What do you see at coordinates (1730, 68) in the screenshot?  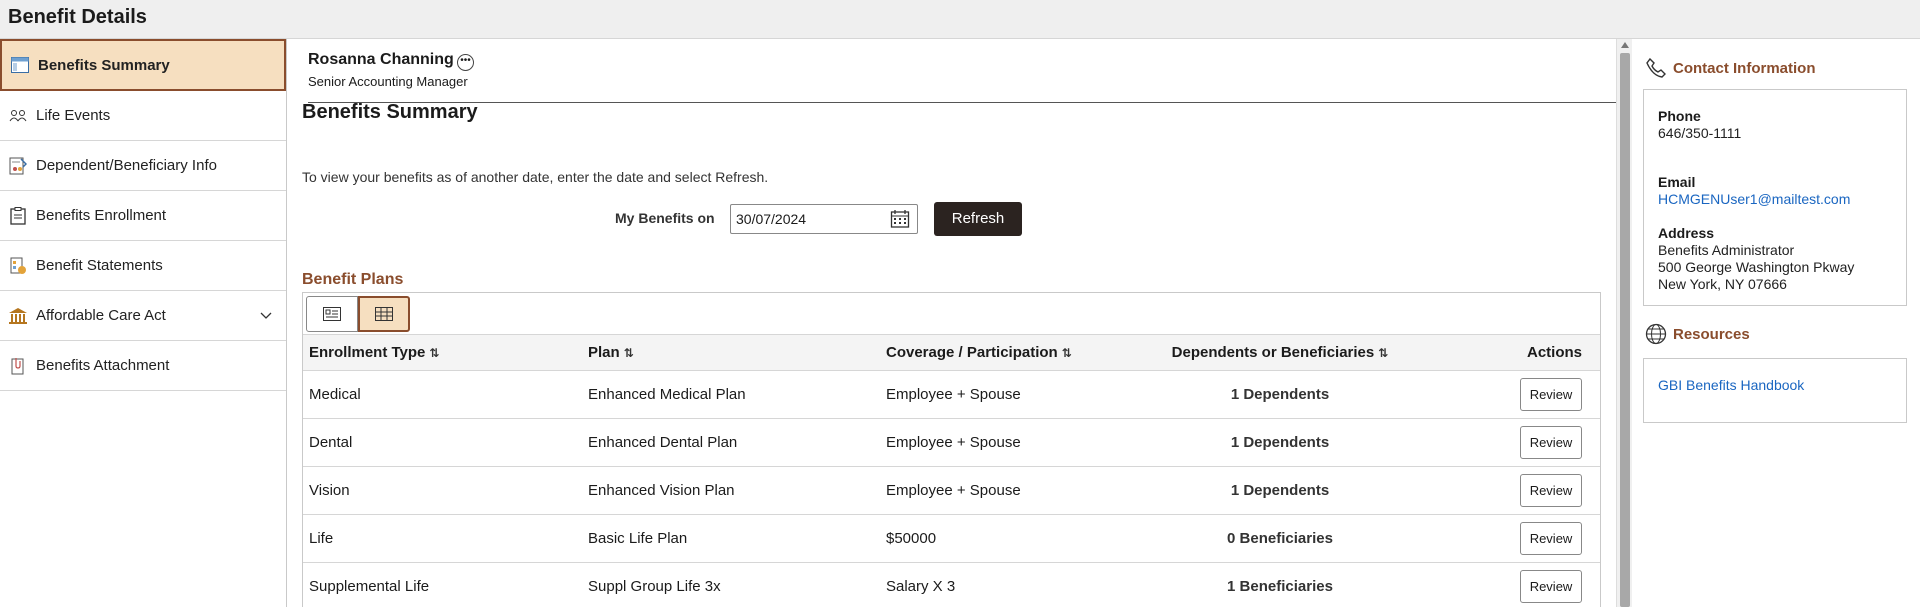 I see `contact-heading: Contact Information` at bounding box center [1730, 68].